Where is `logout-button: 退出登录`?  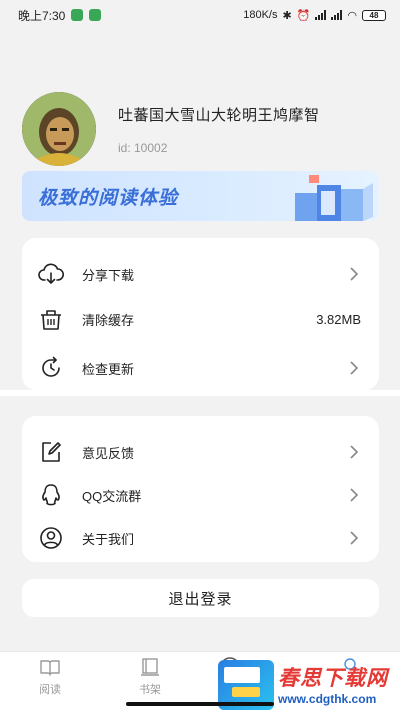
logout-button: 退出登录 is located at coordinates (200, 598).